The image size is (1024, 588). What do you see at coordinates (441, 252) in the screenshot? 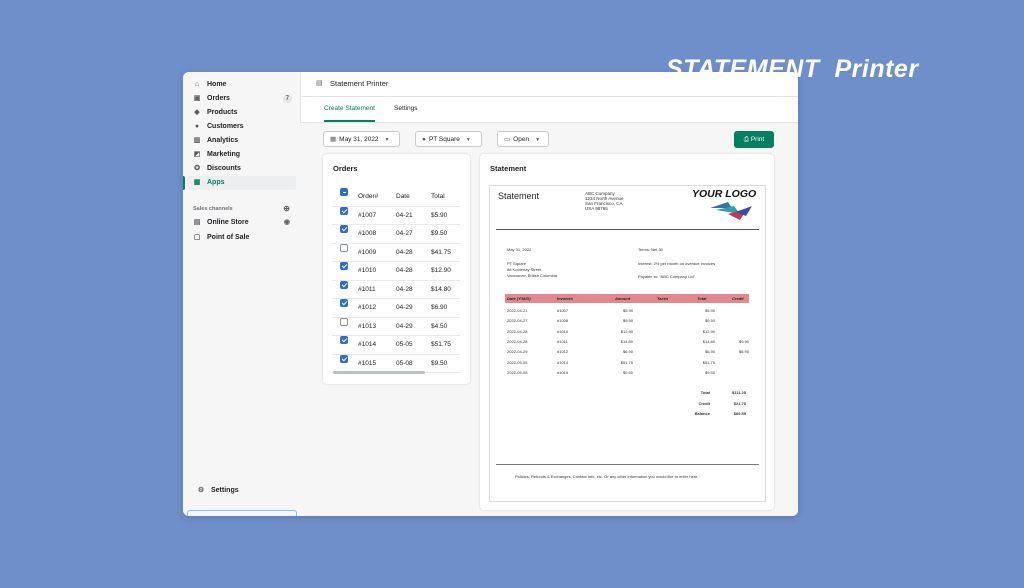
I see `order-total-cell: $41.75` at bounding box center [441, 252].